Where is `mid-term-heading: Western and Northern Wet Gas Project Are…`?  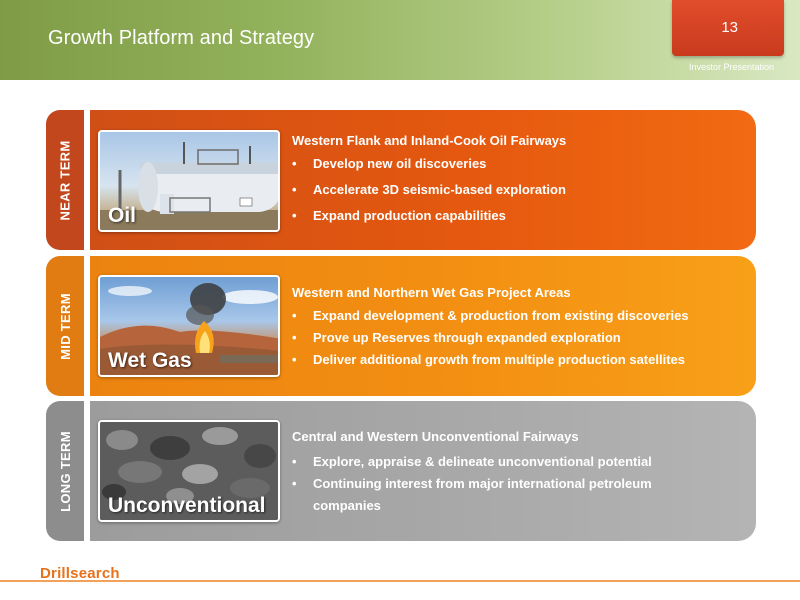
mid-term-heading: Western and Northern Wet Gas Project Are… is located at coordinates (431, 292).